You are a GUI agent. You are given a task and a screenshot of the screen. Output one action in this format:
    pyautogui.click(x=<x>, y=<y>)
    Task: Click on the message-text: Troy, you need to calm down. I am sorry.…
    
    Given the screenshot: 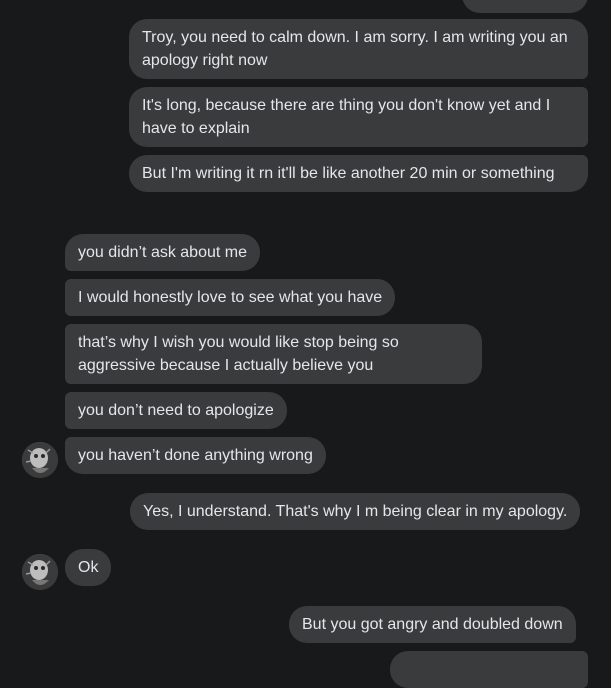 What is the action you would take?
    pyautogui.click(x=355, y=49)
    